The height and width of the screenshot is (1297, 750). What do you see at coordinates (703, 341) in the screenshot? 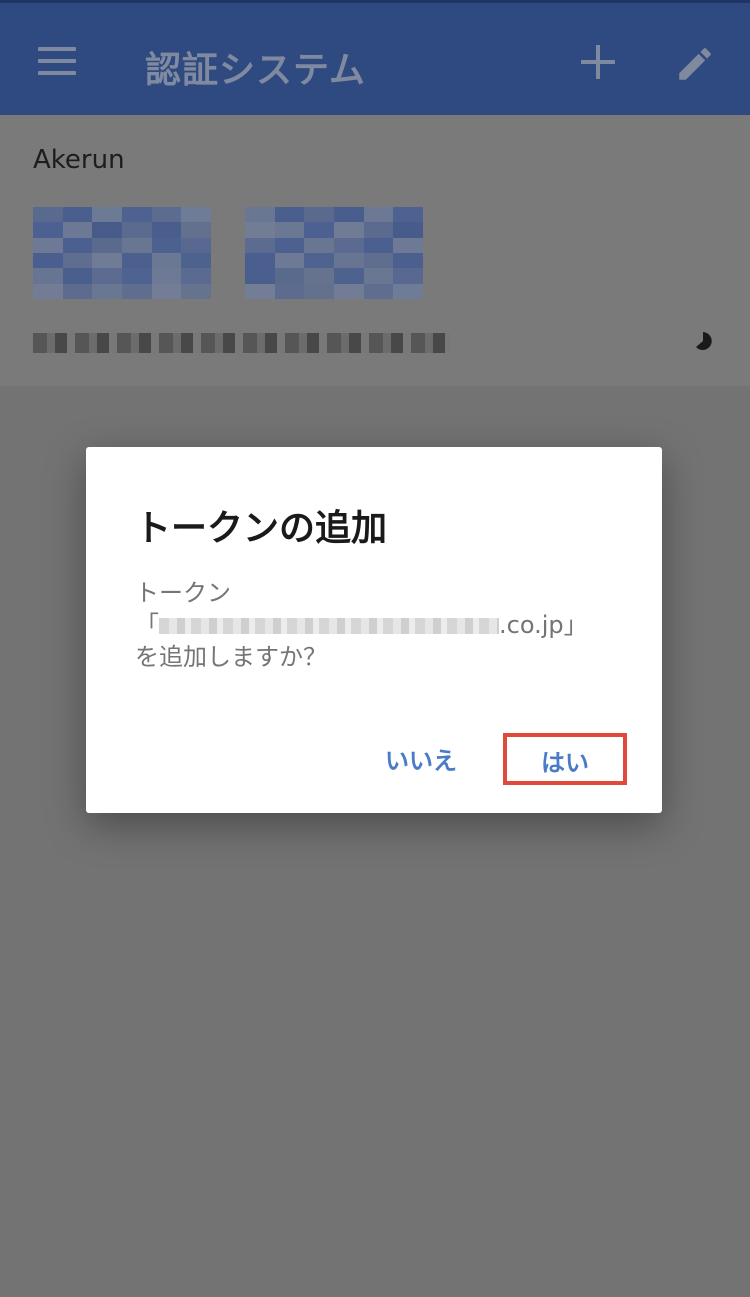
I see `countdown-timer-icon` at bounding box center [703, 341].